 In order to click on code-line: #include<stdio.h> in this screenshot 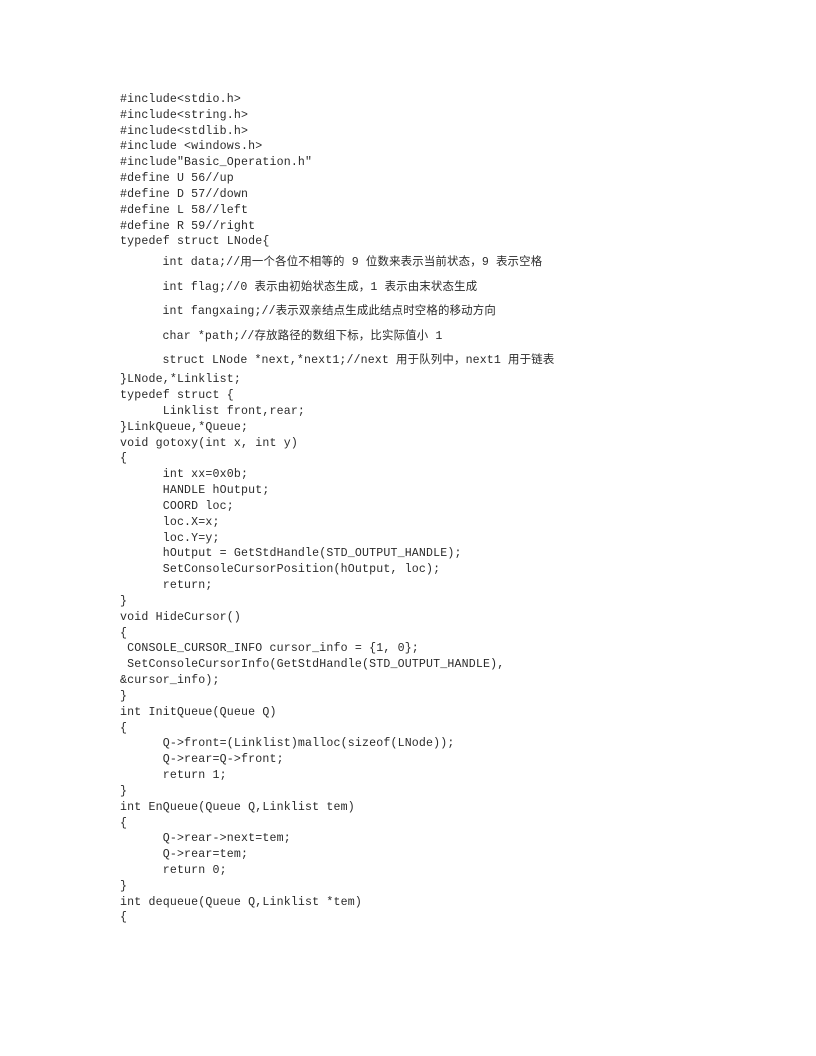, I will do `click(180, 99)`.